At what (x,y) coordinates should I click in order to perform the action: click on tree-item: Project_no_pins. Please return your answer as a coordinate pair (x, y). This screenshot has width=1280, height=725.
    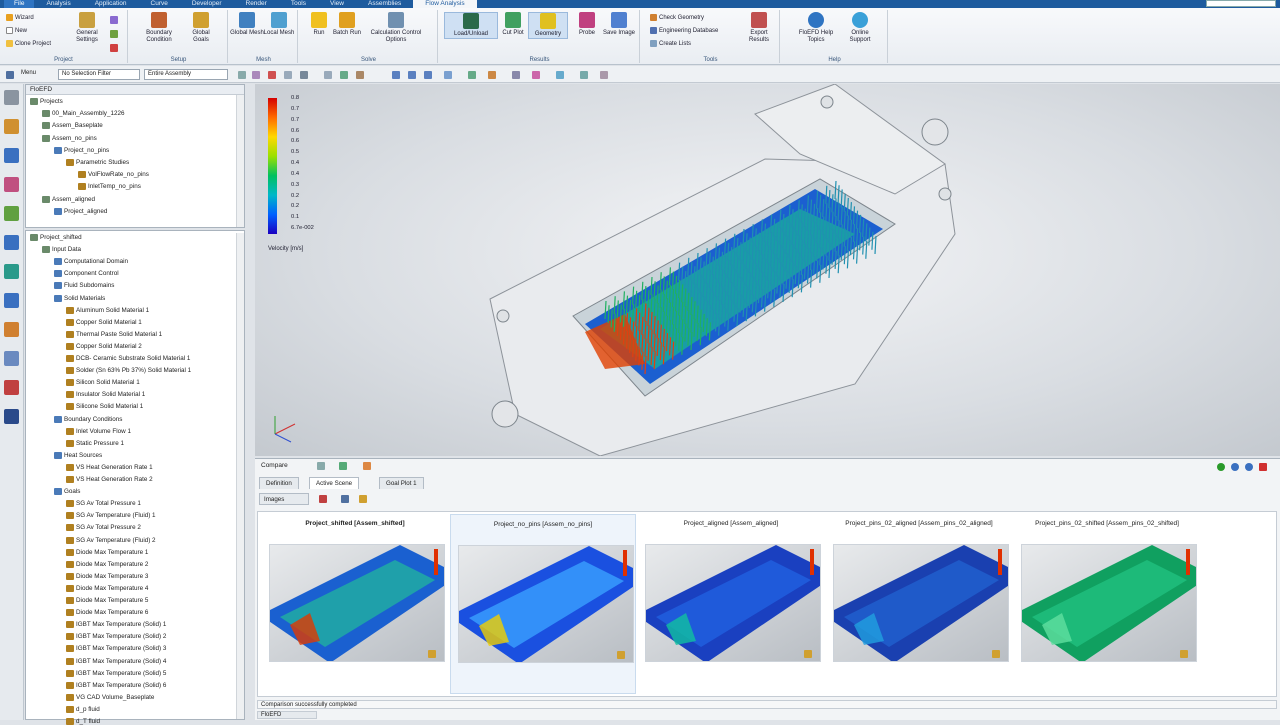
    Looking at the image, I should click on (81, 150).